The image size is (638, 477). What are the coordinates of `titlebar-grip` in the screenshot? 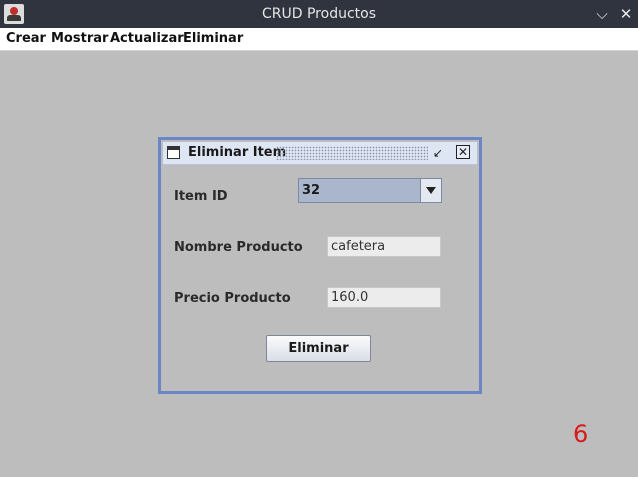 It's located at (352, 153).